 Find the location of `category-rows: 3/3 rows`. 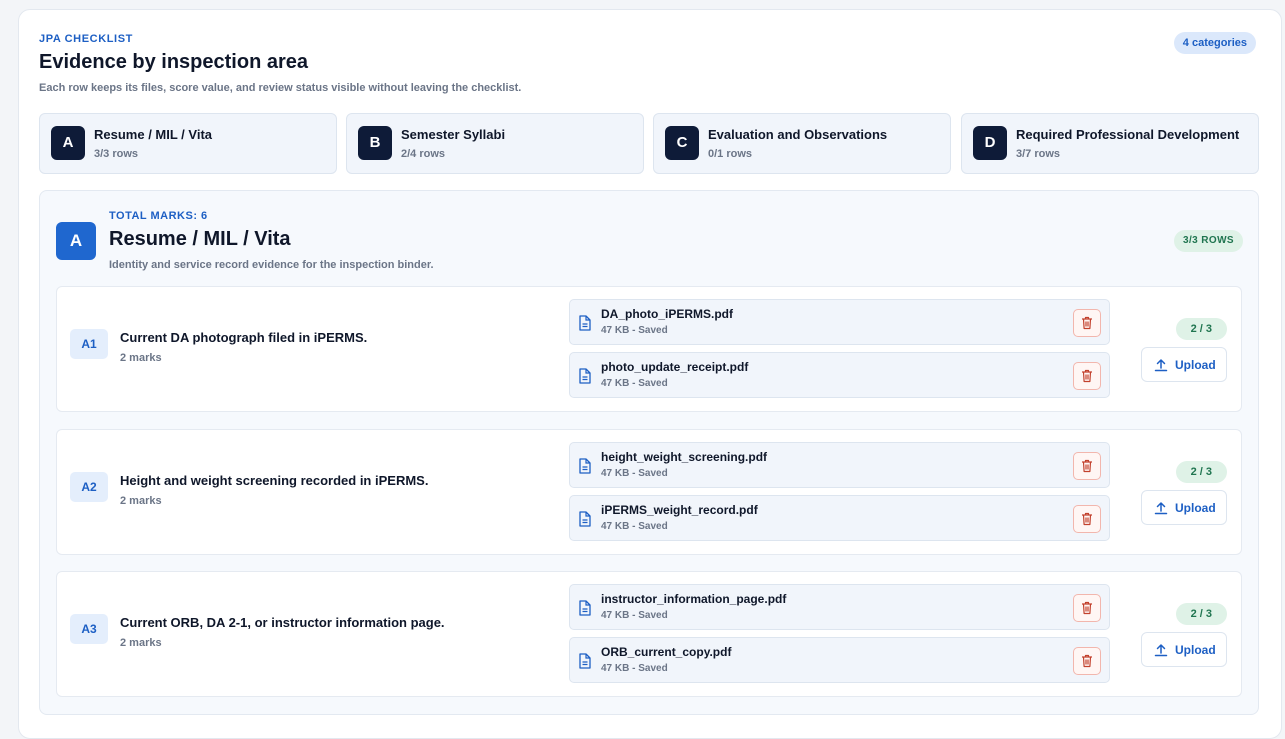

category-rows: 3/3 rows is located at coordinates (116, 154).